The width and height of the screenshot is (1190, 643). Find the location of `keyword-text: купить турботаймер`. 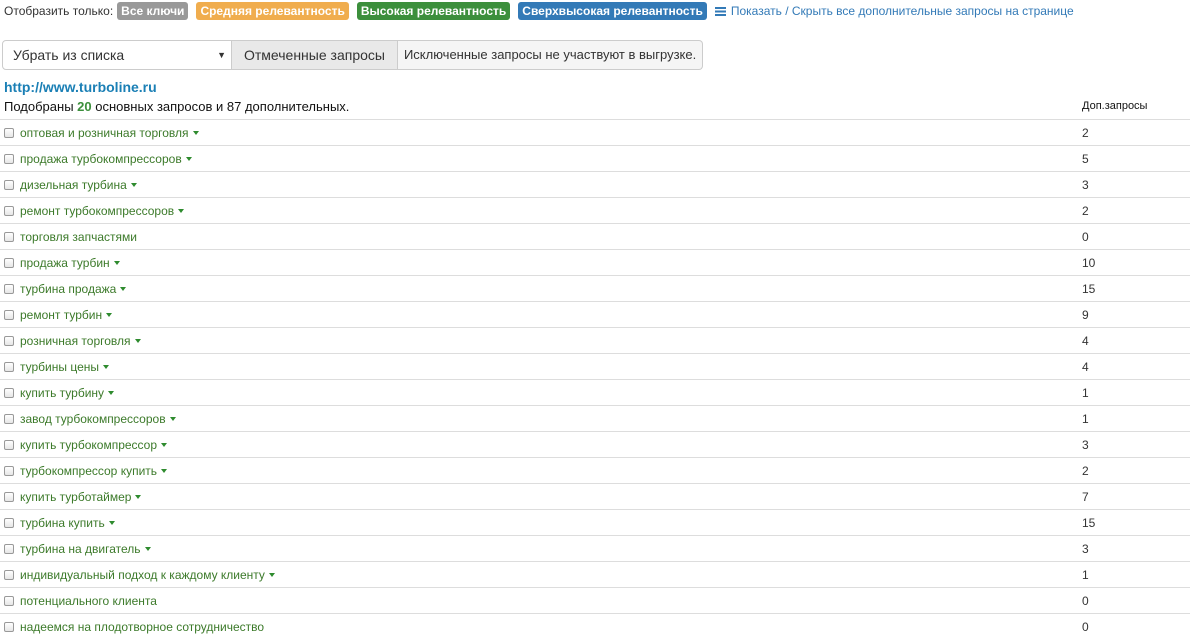

keyword-text: купить турботаймер is located at coordinates (76, 497).